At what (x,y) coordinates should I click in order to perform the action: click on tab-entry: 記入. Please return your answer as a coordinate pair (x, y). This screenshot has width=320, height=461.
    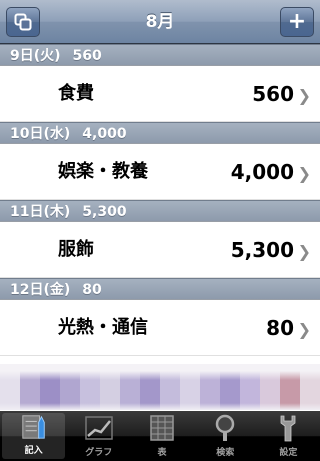
    Looking at the image, I should click on (34, 436).